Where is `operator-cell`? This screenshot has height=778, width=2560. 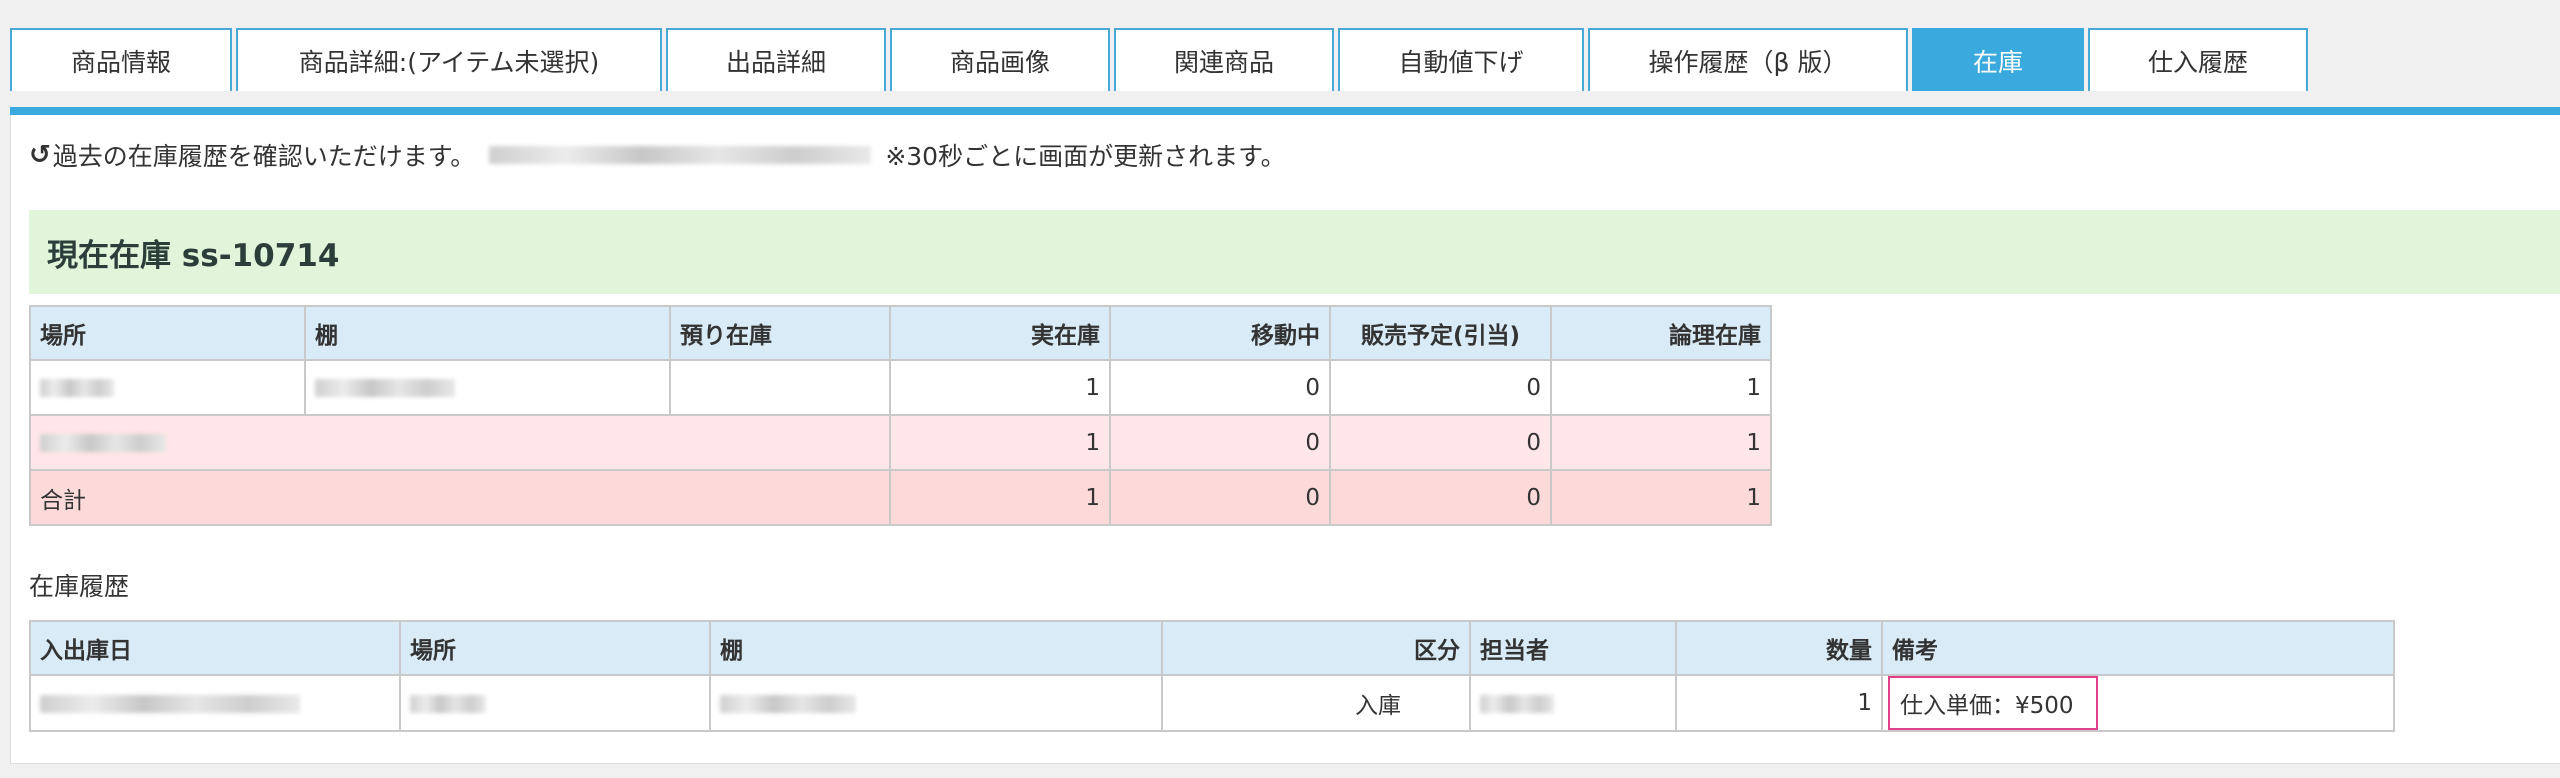 operator-cell is located at coordinates (1573, 703).